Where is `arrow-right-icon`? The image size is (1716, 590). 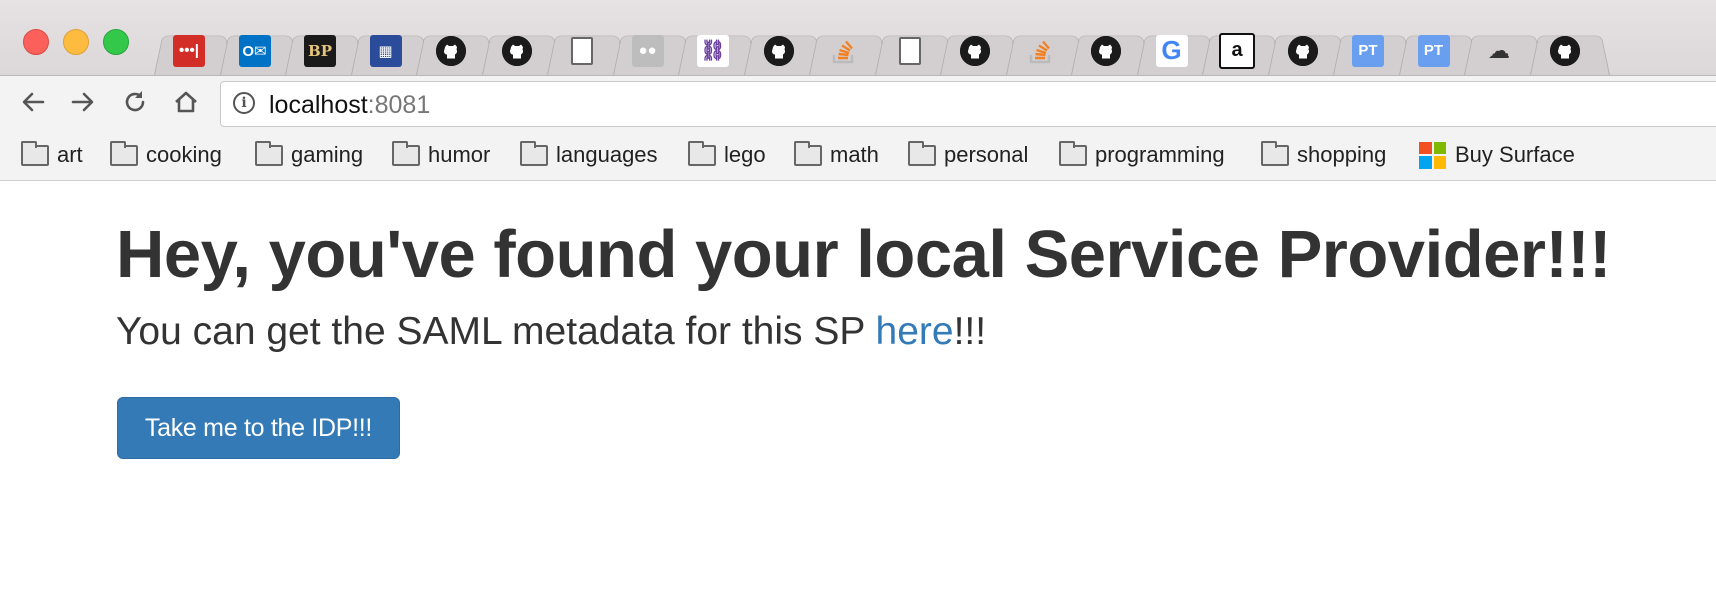 arrow-right-icon is located at coordinates (83, 104).